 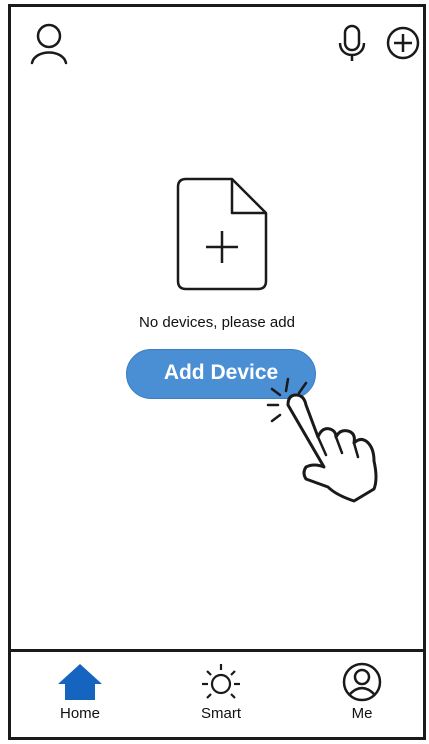 What do you see at coordinates (222, 234) in the screenshot?
I see `add-document-icon` at bounding box center [222, 234].